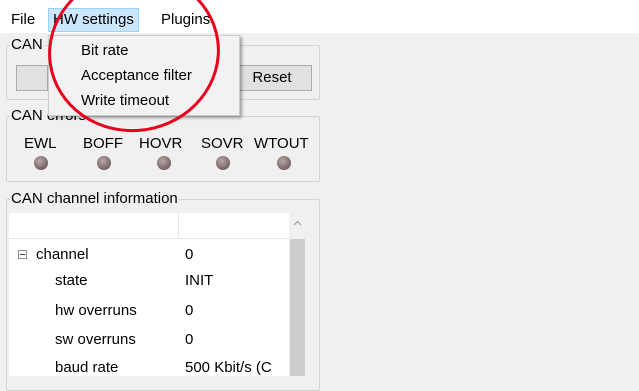 Image resolution: width=639 pixels, height=391 pixels. What do you see at coordinates (281, 143) in the screenshot?
I see `error-label-wtout: WTOUT` at bounding box center [281, 143].